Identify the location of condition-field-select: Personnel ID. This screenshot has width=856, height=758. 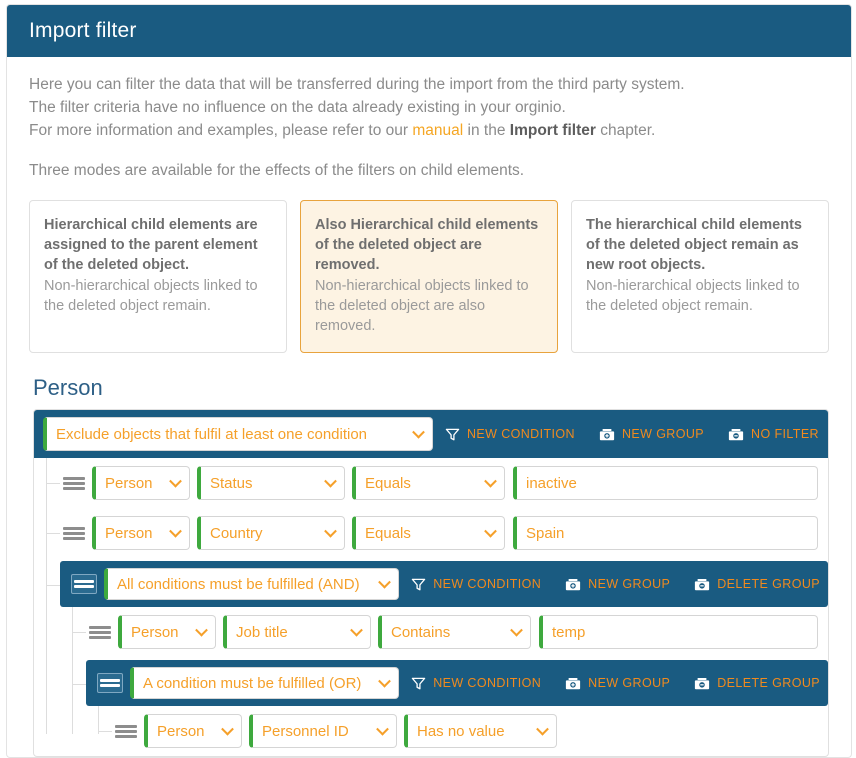
(323, 731).